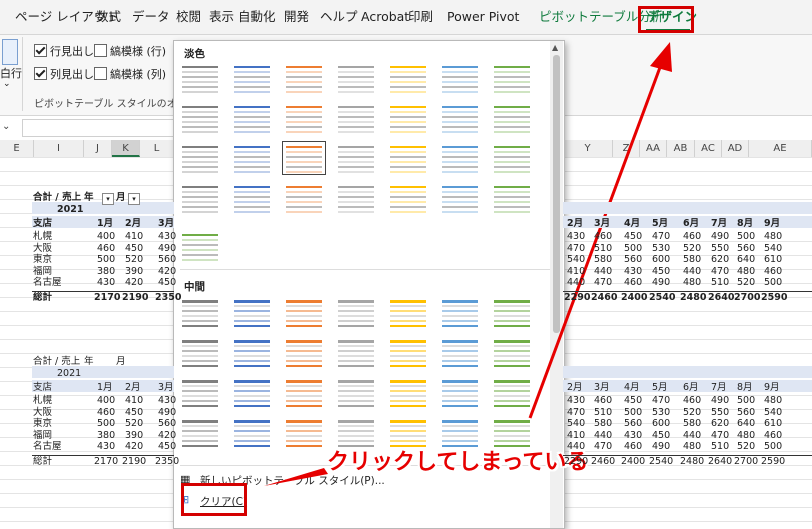 Image resolution: width=812 pixels, height=529 pixels. What do you see at coordinates (660, 387) in the screenshot?
I see `month-header: 5月` at bounding box center [660, 387].